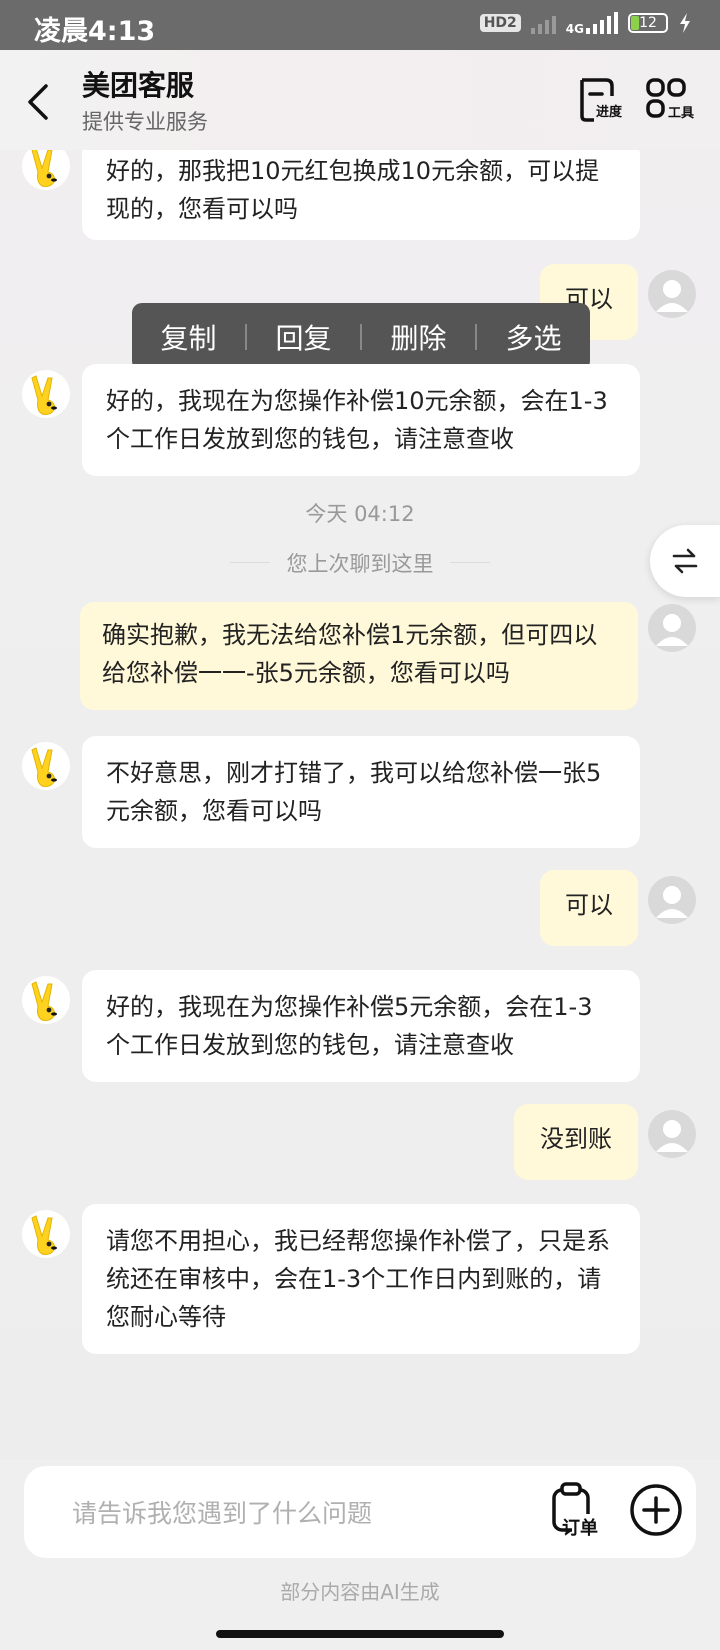 This screenshot has height=1650, width=720. What do you see at coordinates (543, 23) in the screenshot?
I see `signal-weak-icon` at bounding box center [543, 23].